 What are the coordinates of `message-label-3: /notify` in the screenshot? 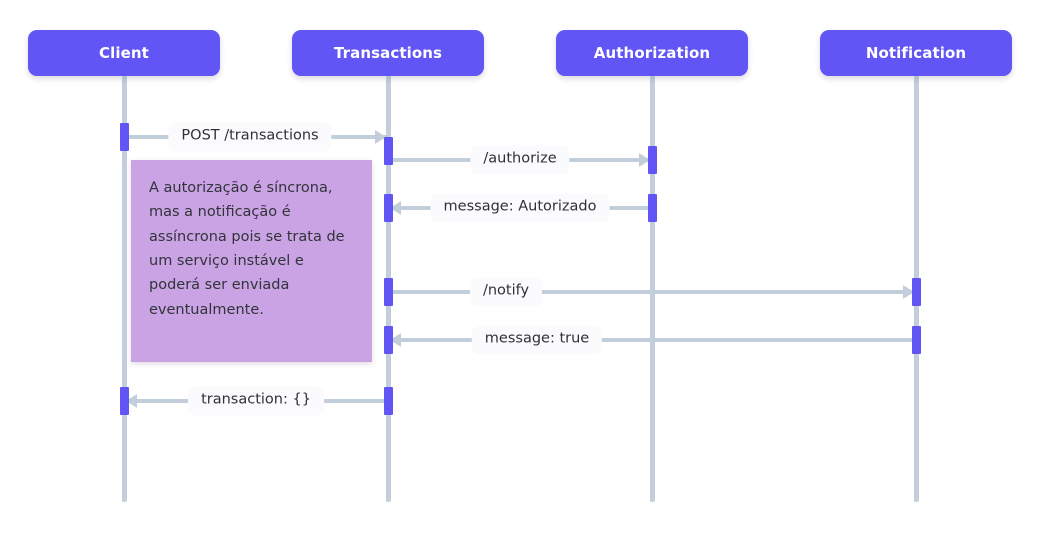 It's located at (506, 292).